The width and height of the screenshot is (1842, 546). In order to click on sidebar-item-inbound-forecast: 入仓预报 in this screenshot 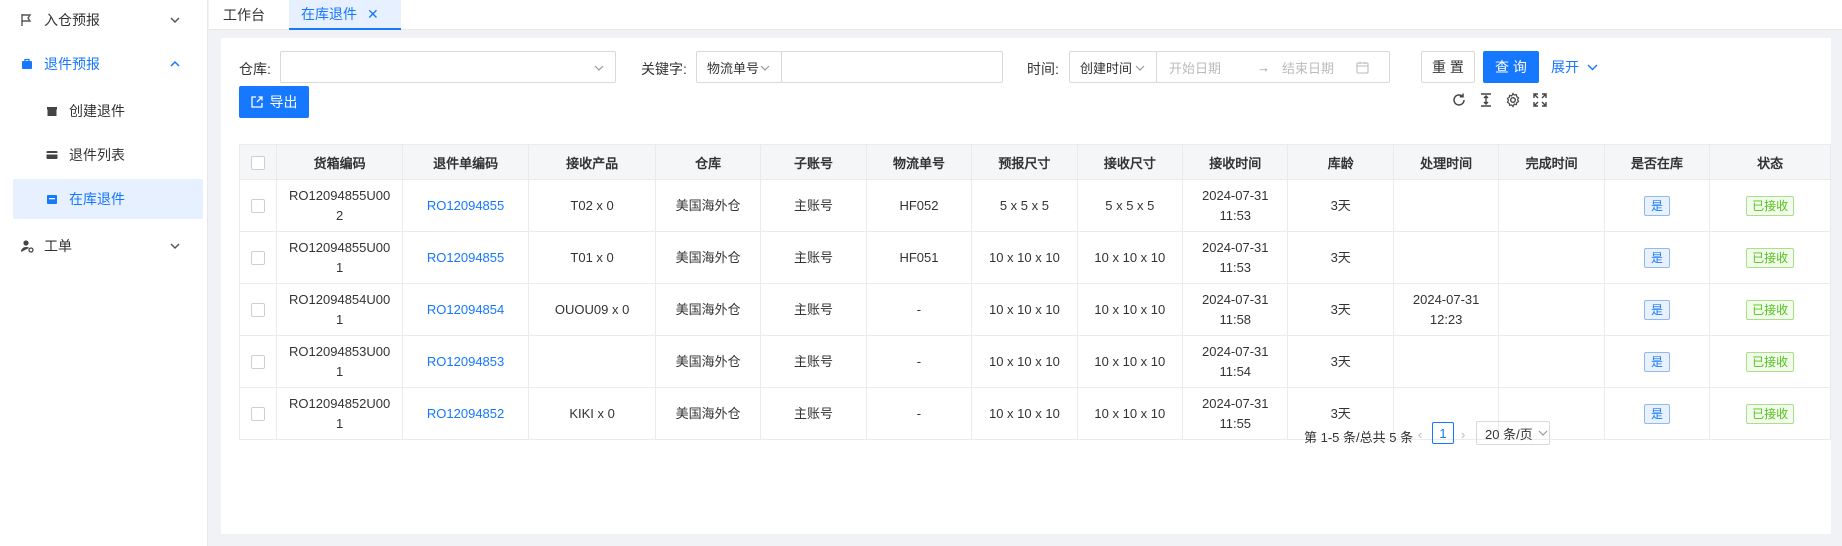, I will do `click(103, 20)`.